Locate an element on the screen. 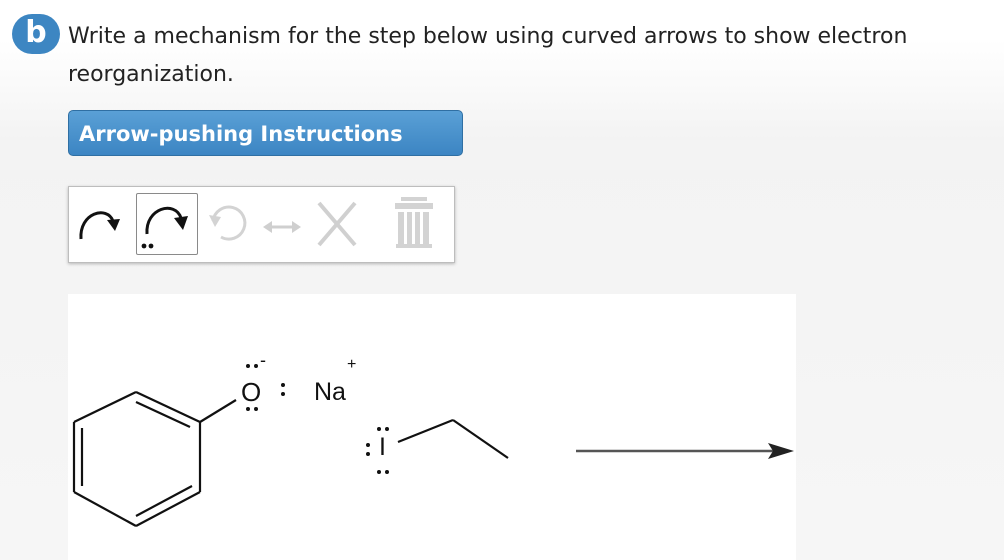  rotate-tool is located at coordinates (230, 224).